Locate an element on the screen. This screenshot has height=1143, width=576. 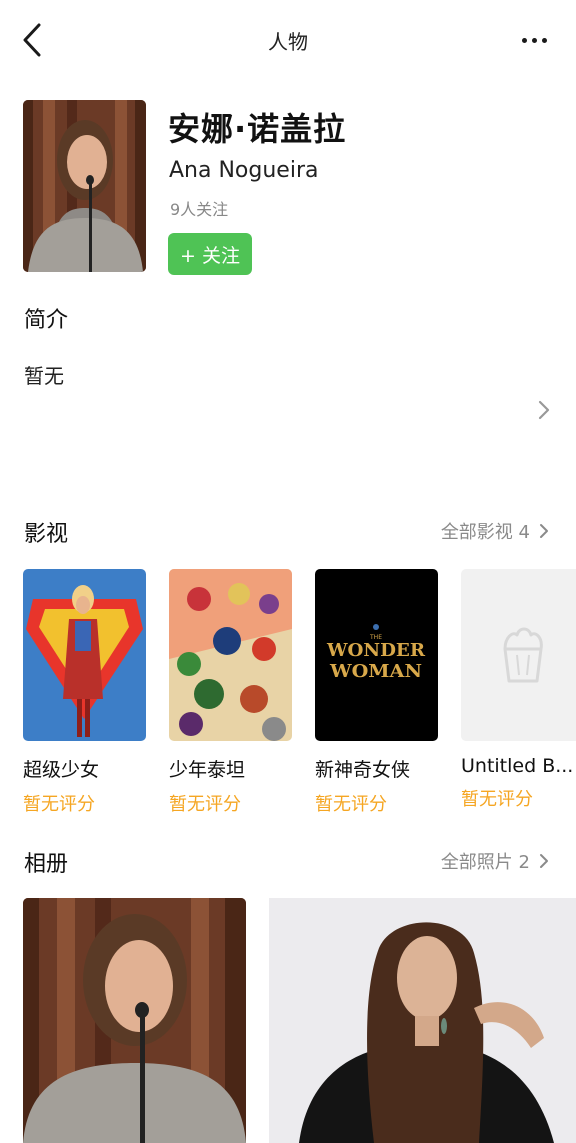
all-photos-link: 全部照片 2 is located at coordinates (495, 861).